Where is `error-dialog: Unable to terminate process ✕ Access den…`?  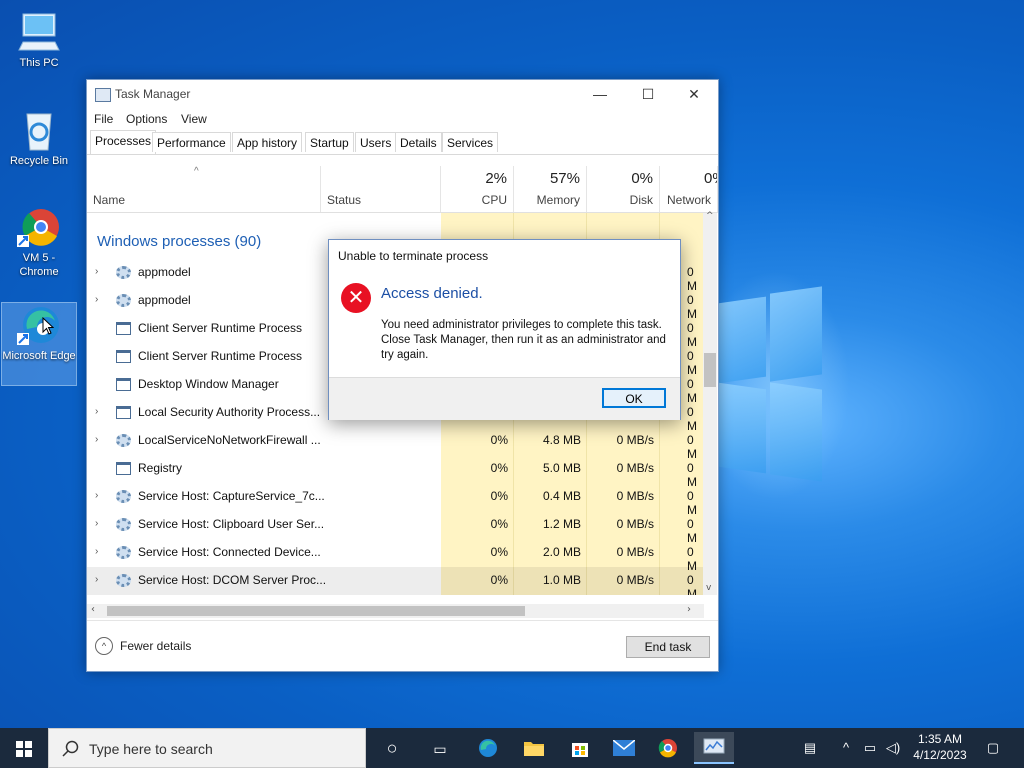
error-dialog: Unable to terminate process ✕ Access den… is located at coordinates (504, 329).